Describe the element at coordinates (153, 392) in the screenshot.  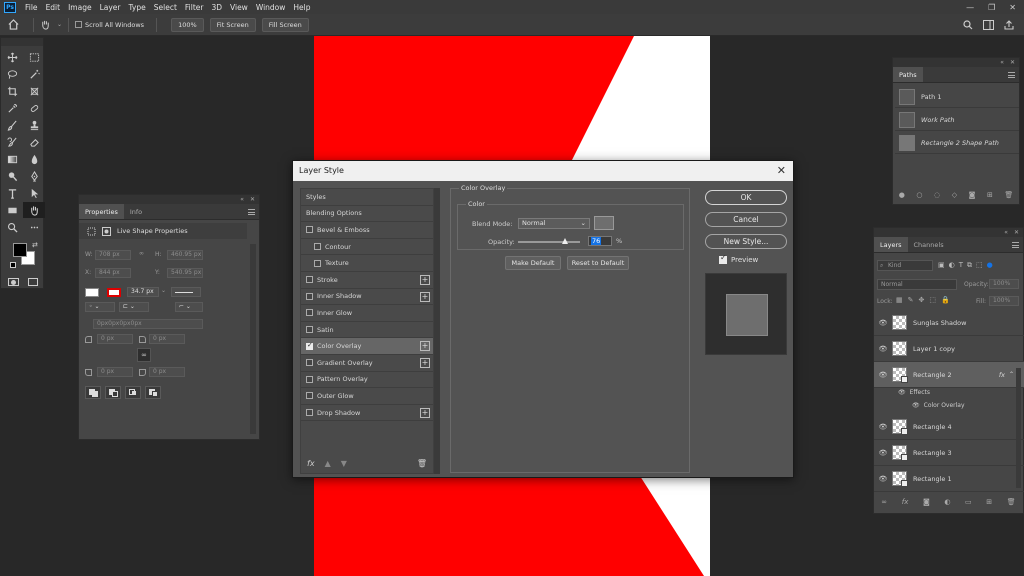
I see `path-exclude-icon` at that location.